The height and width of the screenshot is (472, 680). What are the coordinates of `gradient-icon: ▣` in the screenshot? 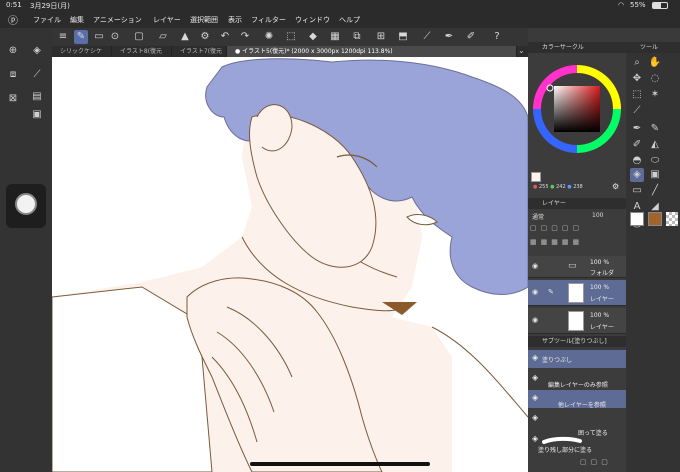 It's located at (655, 175).